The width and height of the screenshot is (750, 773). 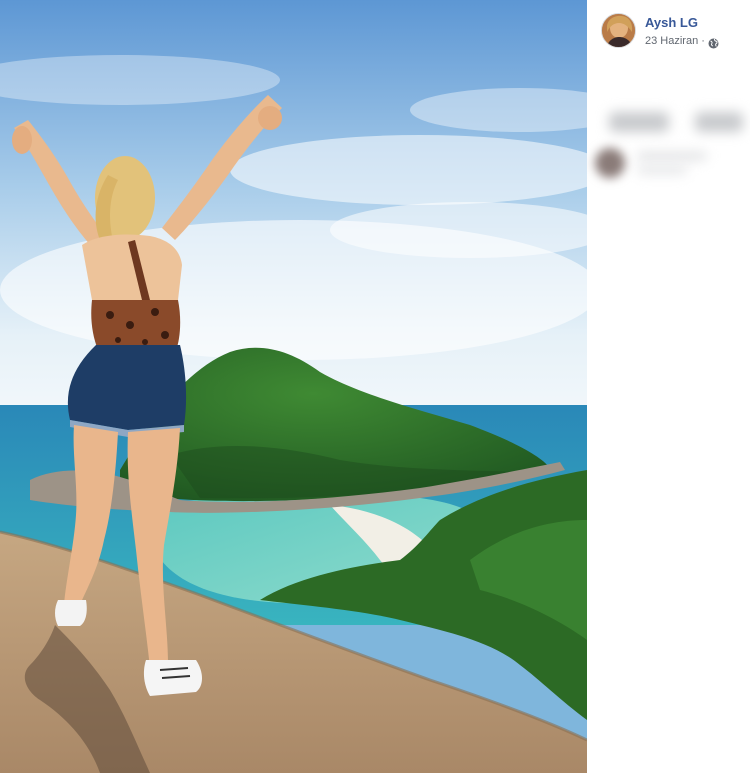 I want to click on leopard-top, so click(x=136, y=325).